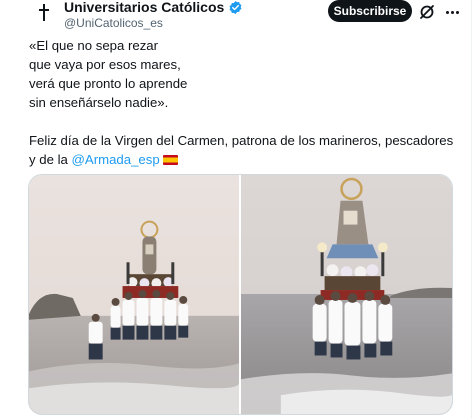 The width and height of the screenshot is (472, 419). I want to click on tweet-text-line: «El que no sepa rezar, so click(94, 45).